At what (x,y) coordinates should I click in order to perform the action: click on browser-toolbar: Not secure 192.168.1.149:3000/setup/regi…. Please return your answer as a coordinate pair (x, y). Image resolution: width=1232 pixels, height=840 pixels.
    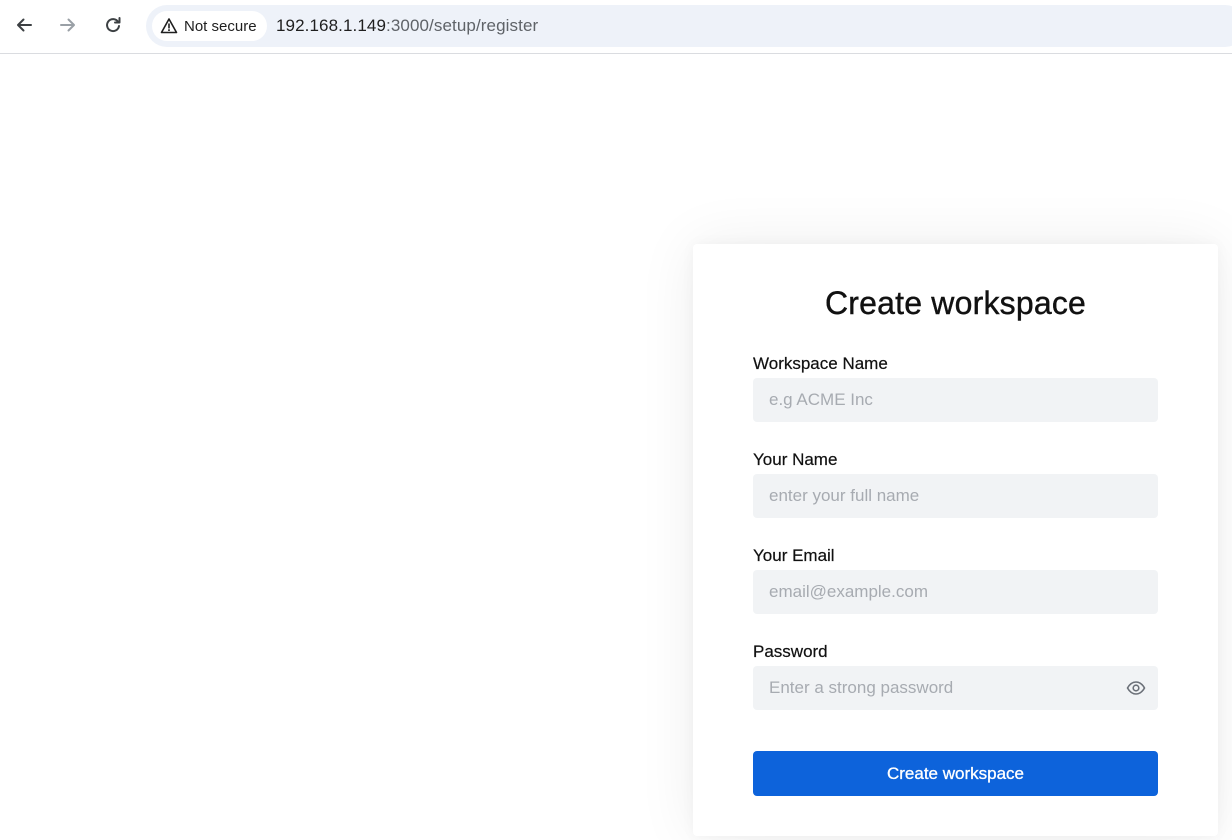
    Looking at the image, I should click on (616, 27).